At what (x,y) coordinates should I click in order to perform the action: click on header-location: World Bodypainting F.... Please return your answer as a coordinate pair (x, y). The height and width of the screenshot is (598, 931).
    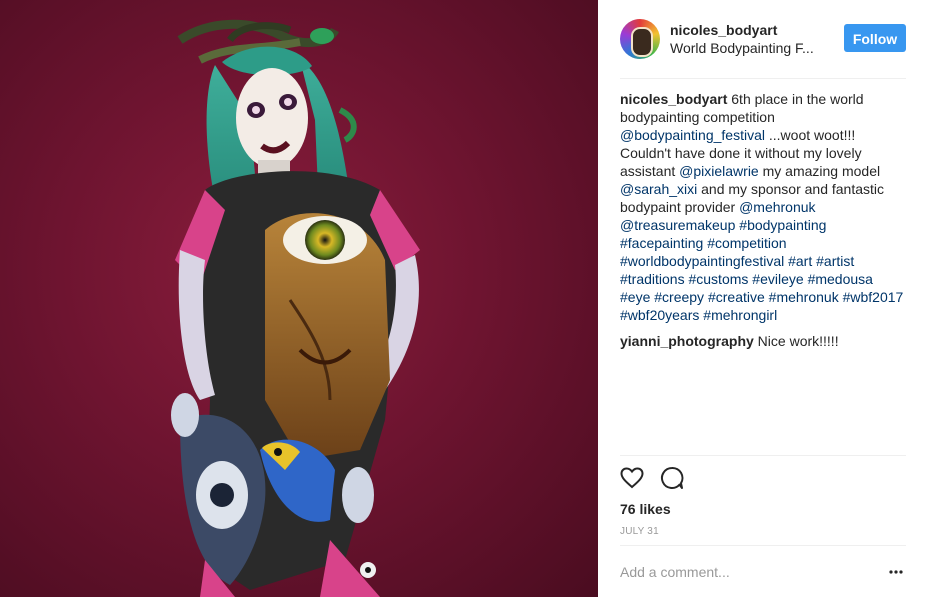
    Looking at the image, I should click on (750, 48).